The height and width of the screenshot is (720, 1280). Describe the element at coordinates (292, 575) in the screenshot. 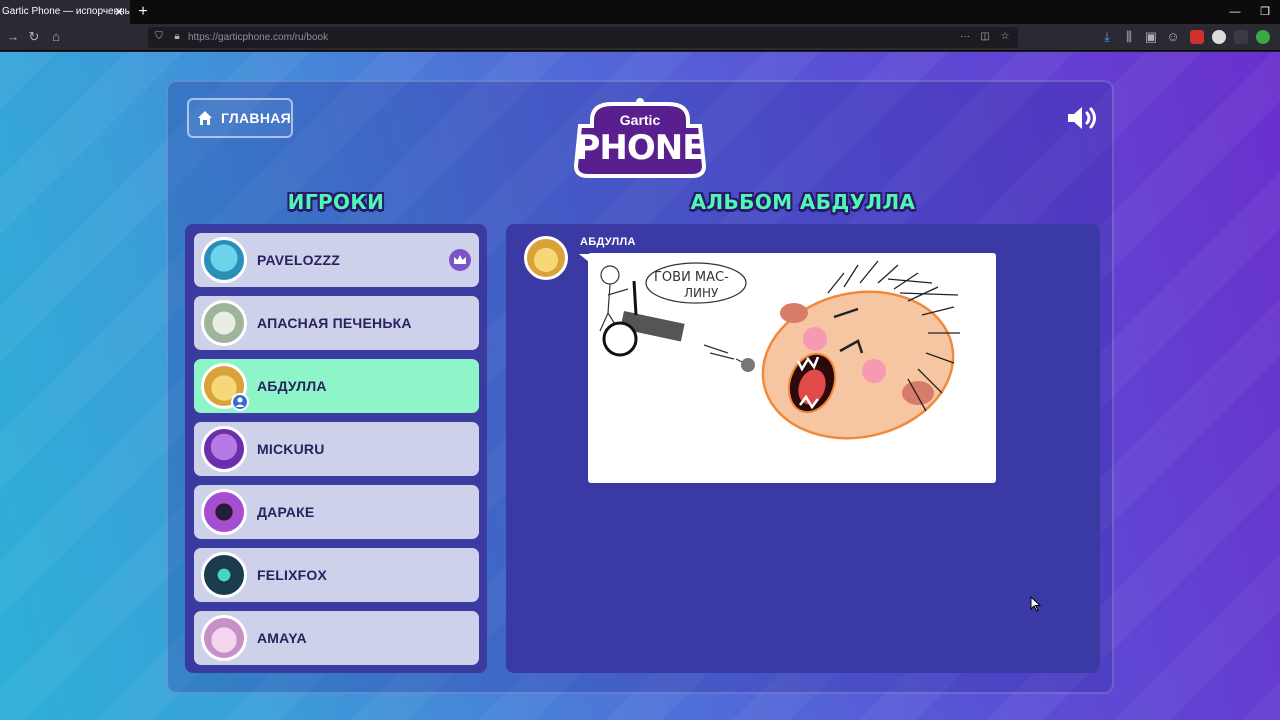

I see `player-name: FELIXFOX` at that location.